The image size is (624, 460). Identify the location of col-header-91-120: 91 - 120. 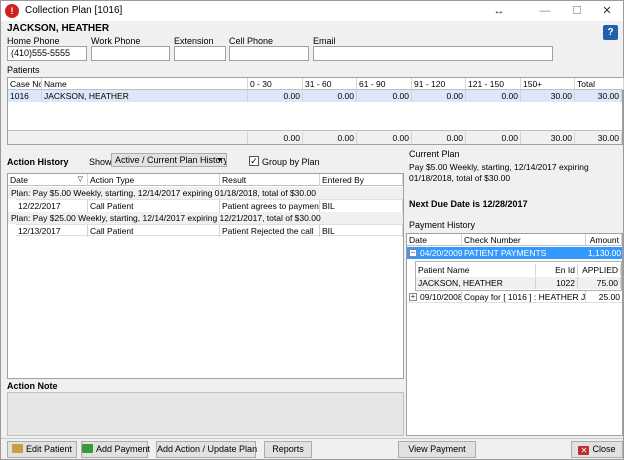
(439, 84).